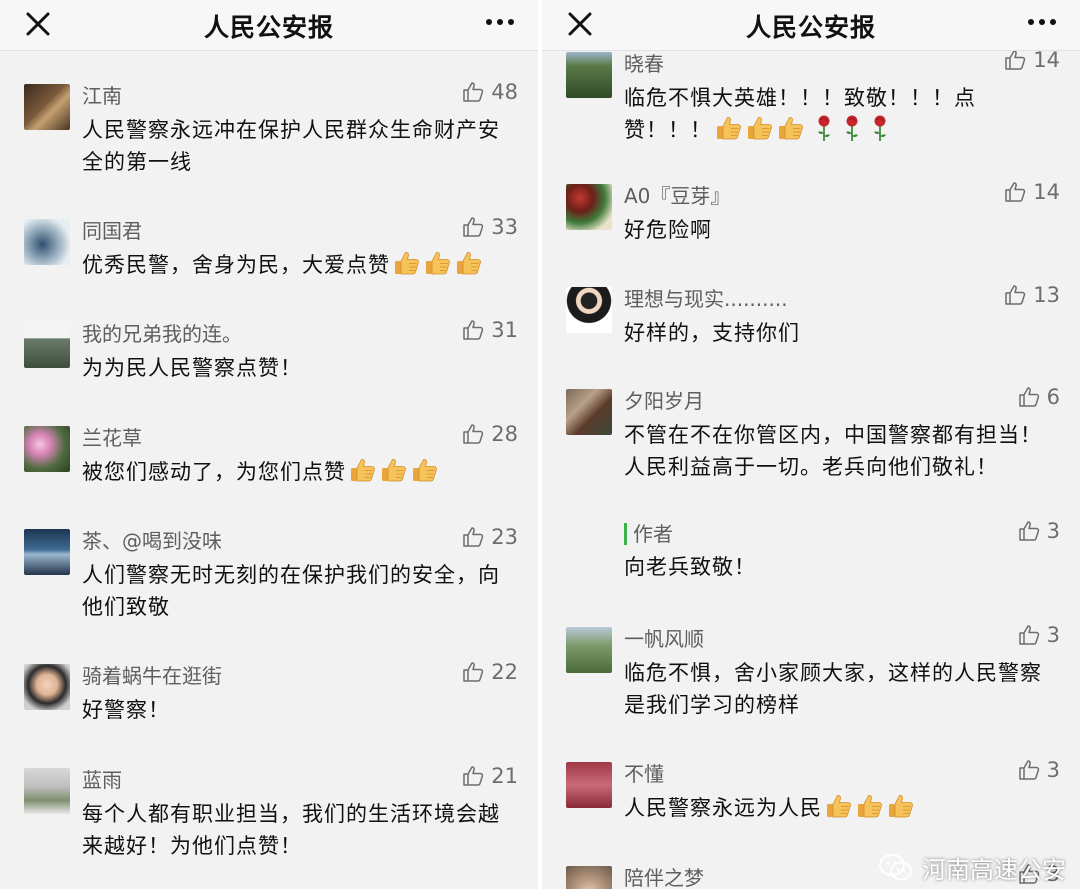 This screenshot has height=889, width=1080. What do you see at coordinates (833, 689) in the screenshot?
I see `comment-text: 临危不惧，舍小家顾大家，这样的人民警察是我们学习的榜样` at bounding box center [833, 689].